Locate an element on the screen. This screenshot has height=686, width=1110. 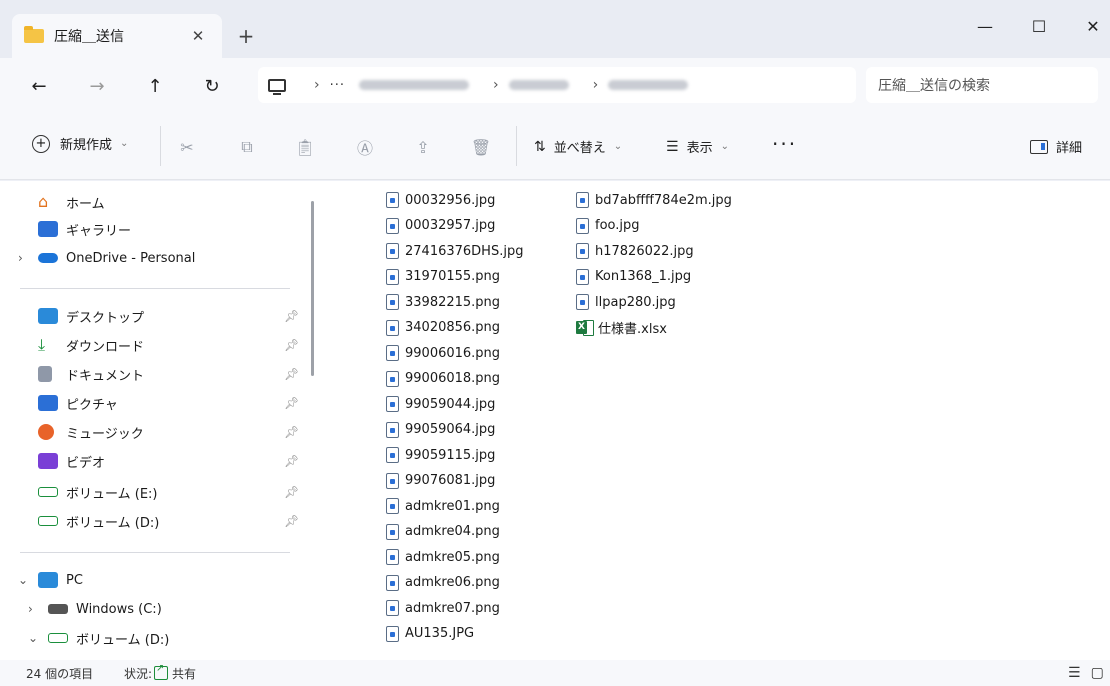
sidebar-item-desktop: デスクトップ 📌︎ is located at coordinates (155, 316).